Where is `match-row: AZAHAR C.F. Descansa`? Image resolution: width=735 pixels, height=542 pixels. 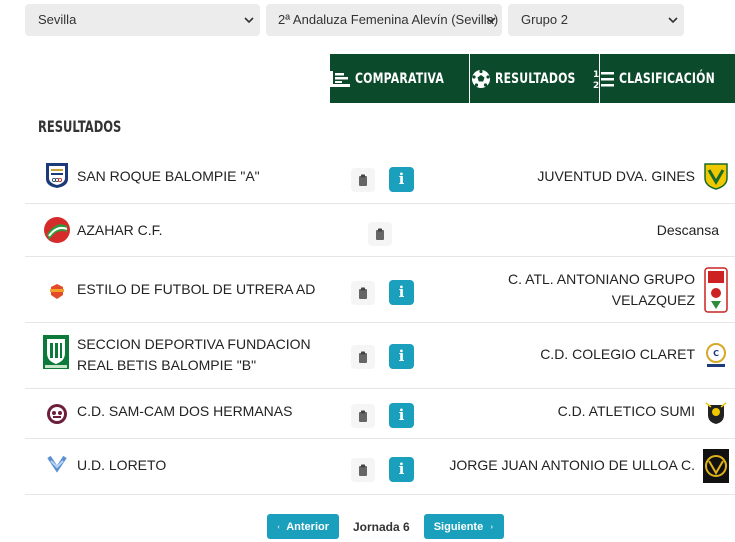
match-row: AZAHAR C.F. Descansa is located at coordinates (380, 230).